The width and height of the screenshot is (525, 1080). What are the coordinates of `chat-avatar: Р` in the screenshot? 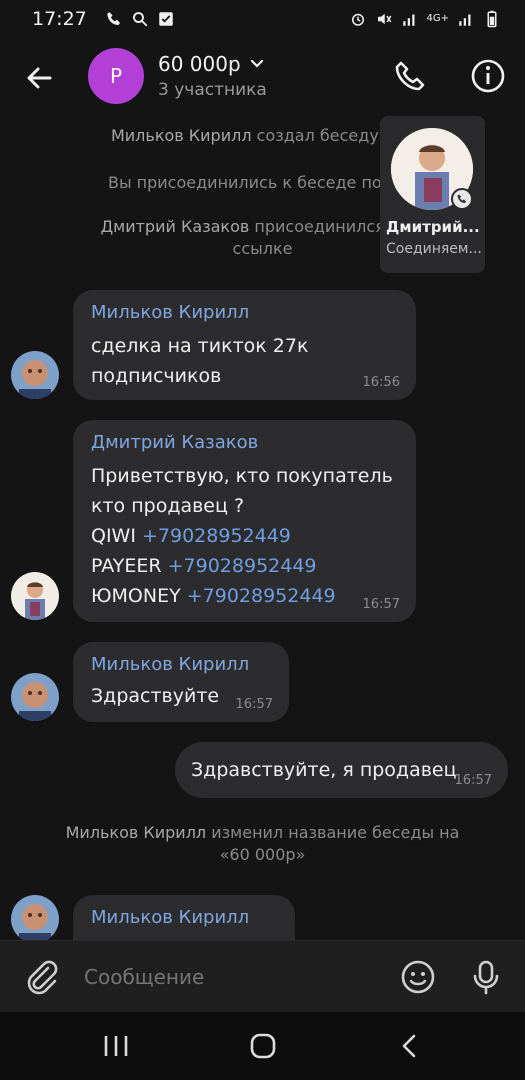 It's located at (116, 76).